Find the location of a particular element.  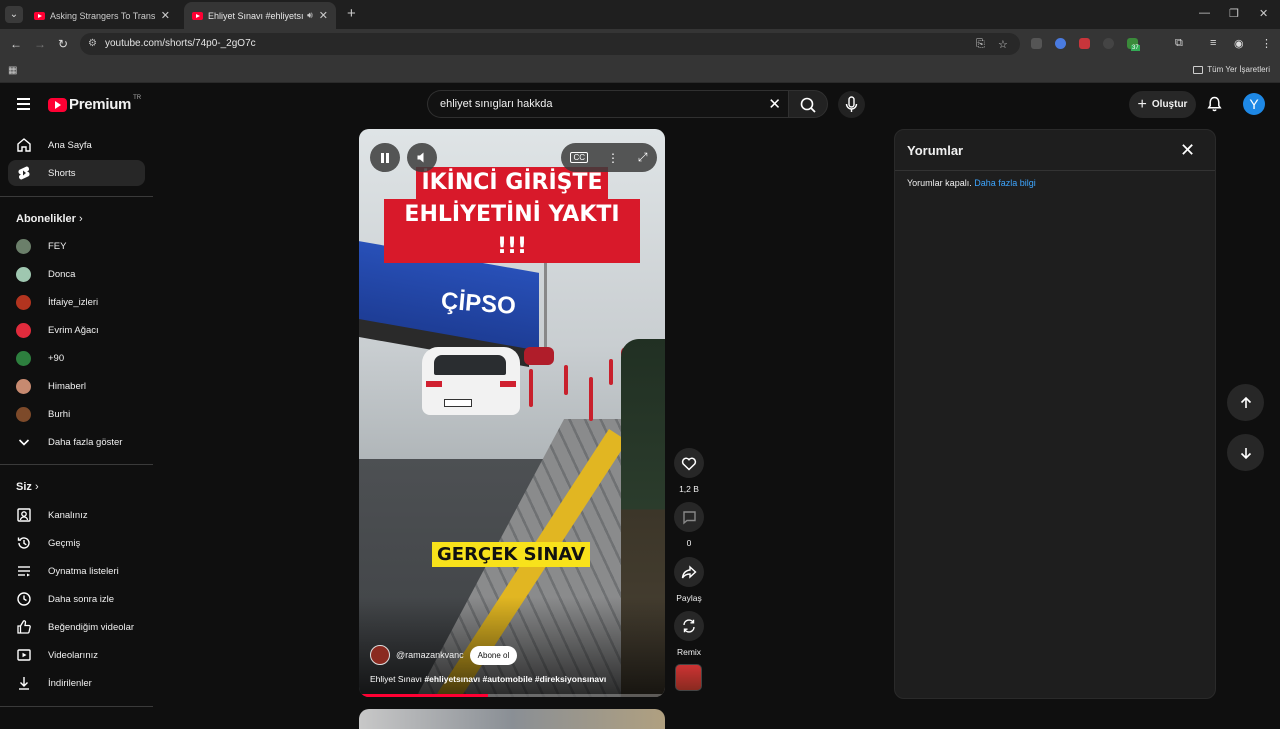

show-more-button: Daha fazla göster is located at coordinates (76, 442).